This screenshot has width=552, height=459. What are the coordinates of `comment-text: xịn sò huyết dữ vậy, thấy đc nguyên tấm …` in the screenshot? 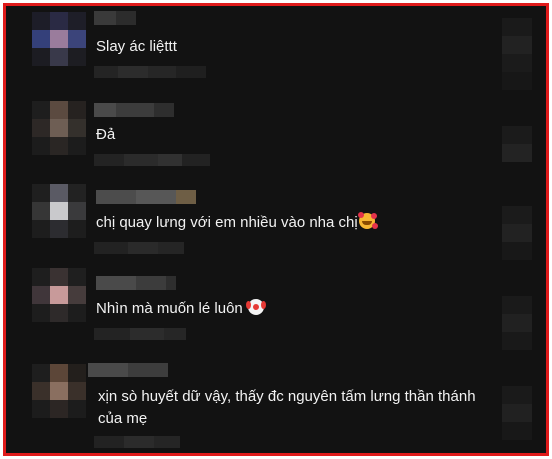 It's located at (287, 407).